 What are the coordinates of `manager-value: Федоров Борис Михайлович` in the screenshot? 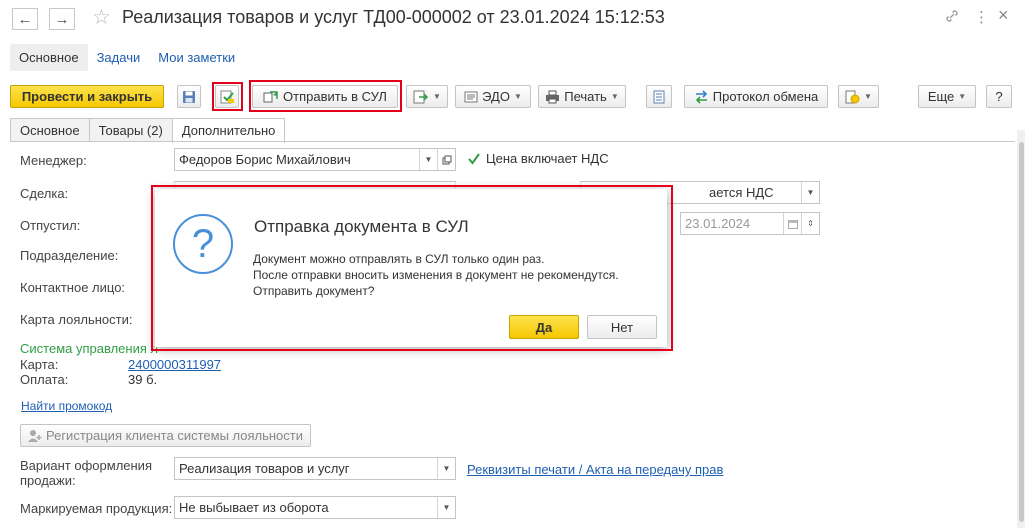 It's located at (265, 159).